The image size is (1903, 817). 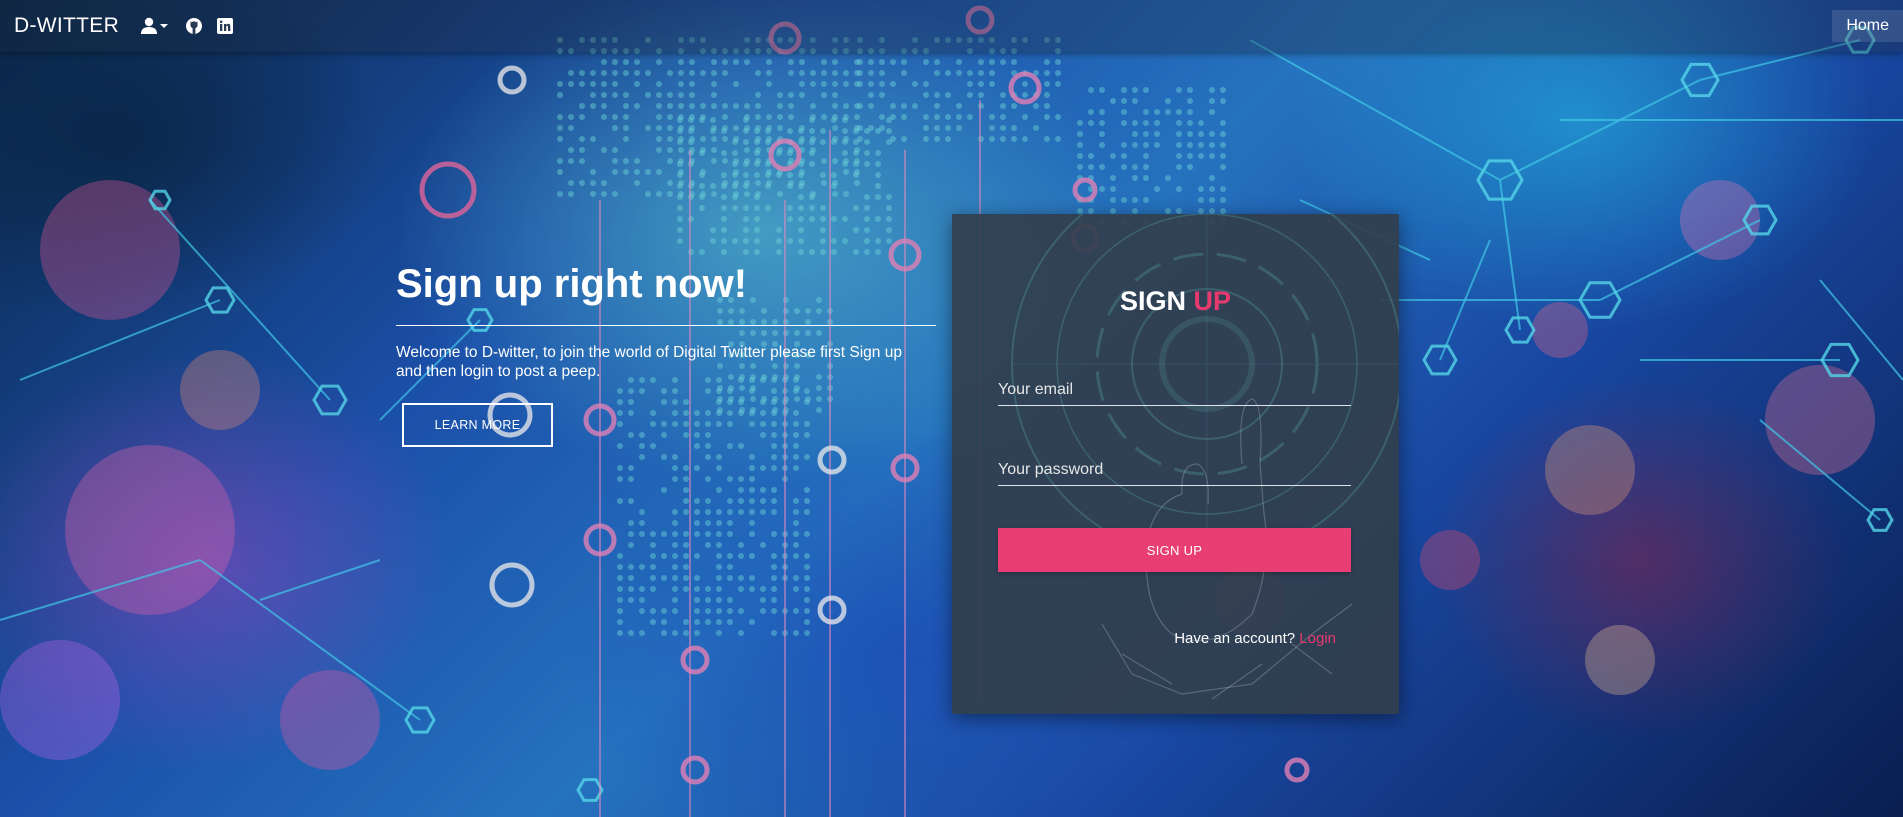 I want to click on navbar: D-WITTER Home, so click(x=951, y=26).